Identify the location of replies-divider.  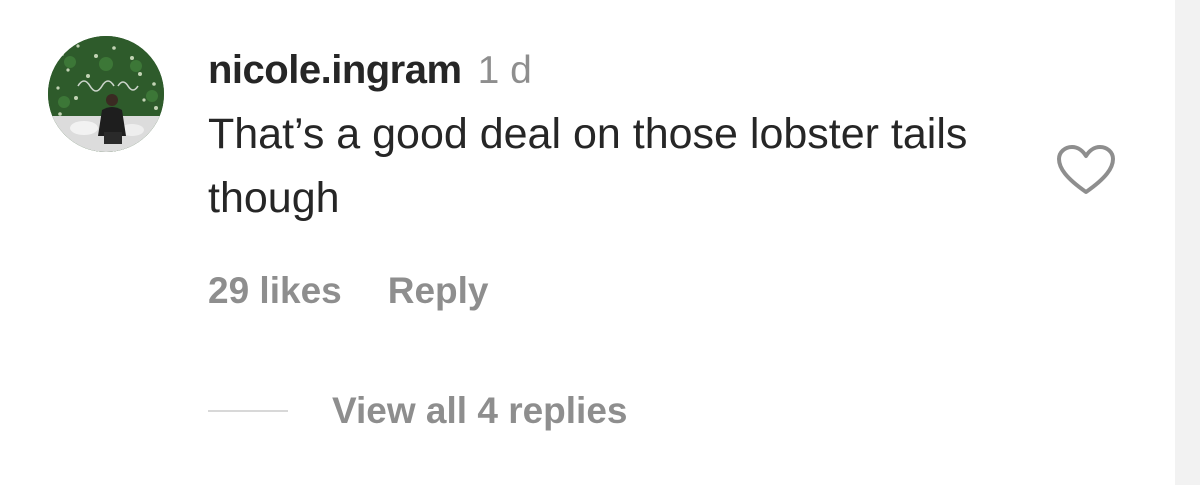
(248, 411).